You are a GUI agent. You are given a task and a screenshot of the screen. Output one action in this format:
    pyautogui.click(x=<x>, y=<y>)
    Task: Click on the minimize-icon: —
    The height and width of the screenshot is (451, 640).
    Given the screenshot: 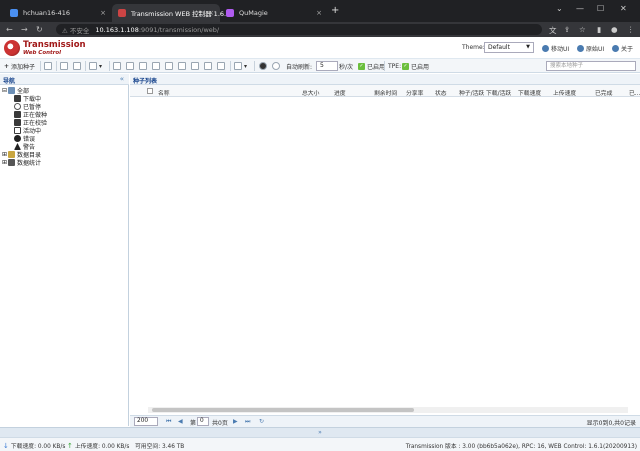 What is the action you would take?
    pyautogui.click(x=580, y=8)
    